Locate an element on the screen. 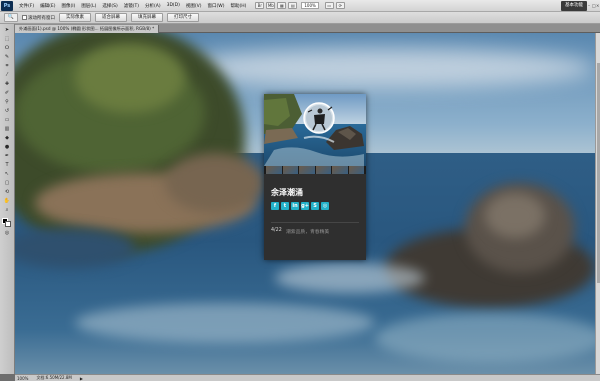 The image size is (600, 381). window-controls: – □ × is located at coordinates (593, 6).